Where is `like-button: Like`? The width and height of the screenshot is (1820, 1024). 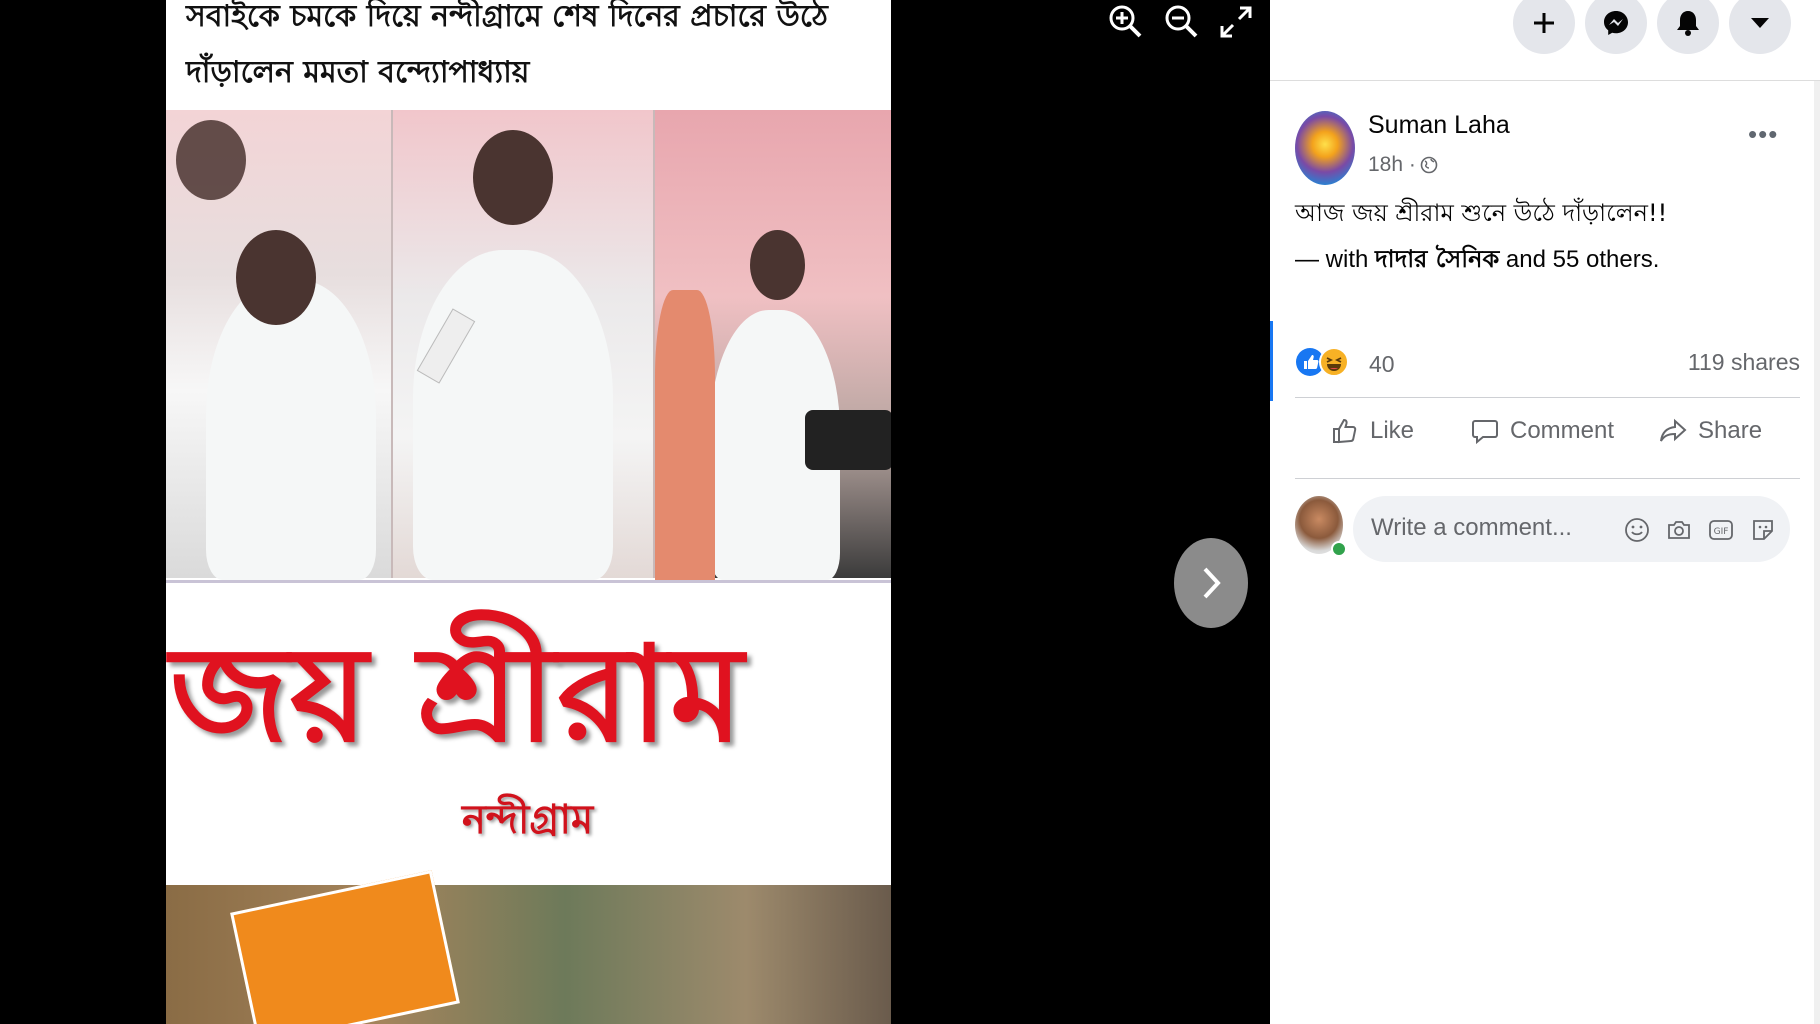 like-button: Like is located at coordinates (1372, 431).